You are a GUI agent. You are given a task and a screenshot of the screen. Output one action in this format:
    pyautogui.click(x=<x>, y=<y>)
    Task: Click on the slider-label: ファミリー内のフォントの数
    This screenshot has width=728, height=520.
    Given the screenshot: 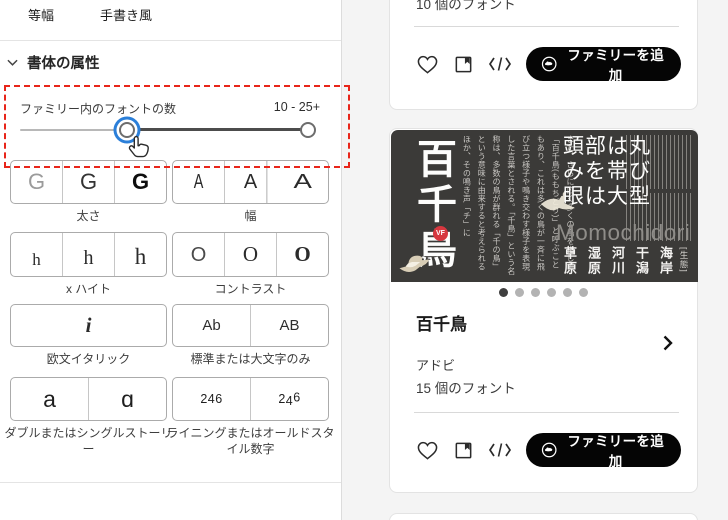 What is the action you would take?
    pyautogui.click(x=98, y=109)
    